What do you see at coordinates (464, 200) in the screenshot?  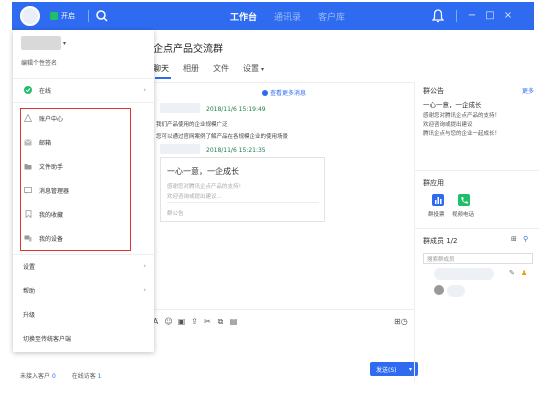 I see `video-call-icon` at bounding box center [464, 200].